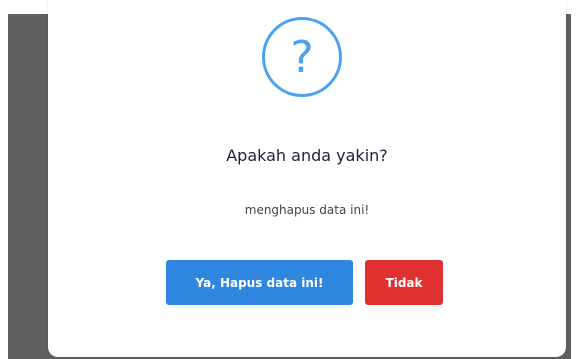 Image resolution: width=579 pixels, height=359 pixels. Describe the element at coordinates (259, 282) in the screenshot. I see `confirm-delete-button: Ya, Hapus data ini!` at that location.